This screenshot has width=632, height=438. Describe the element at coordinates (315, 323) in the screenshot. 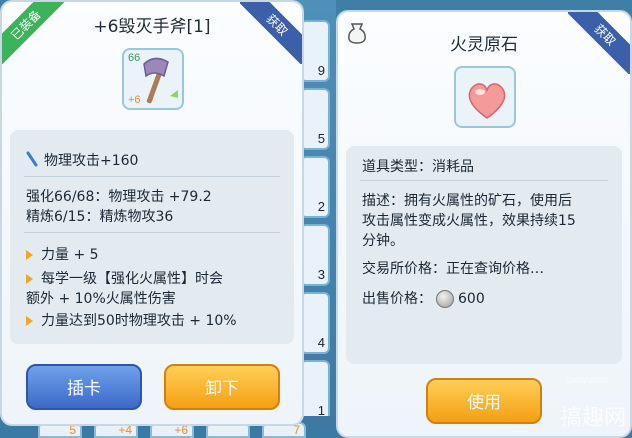

I see `inventory-slot: 4` at that location.